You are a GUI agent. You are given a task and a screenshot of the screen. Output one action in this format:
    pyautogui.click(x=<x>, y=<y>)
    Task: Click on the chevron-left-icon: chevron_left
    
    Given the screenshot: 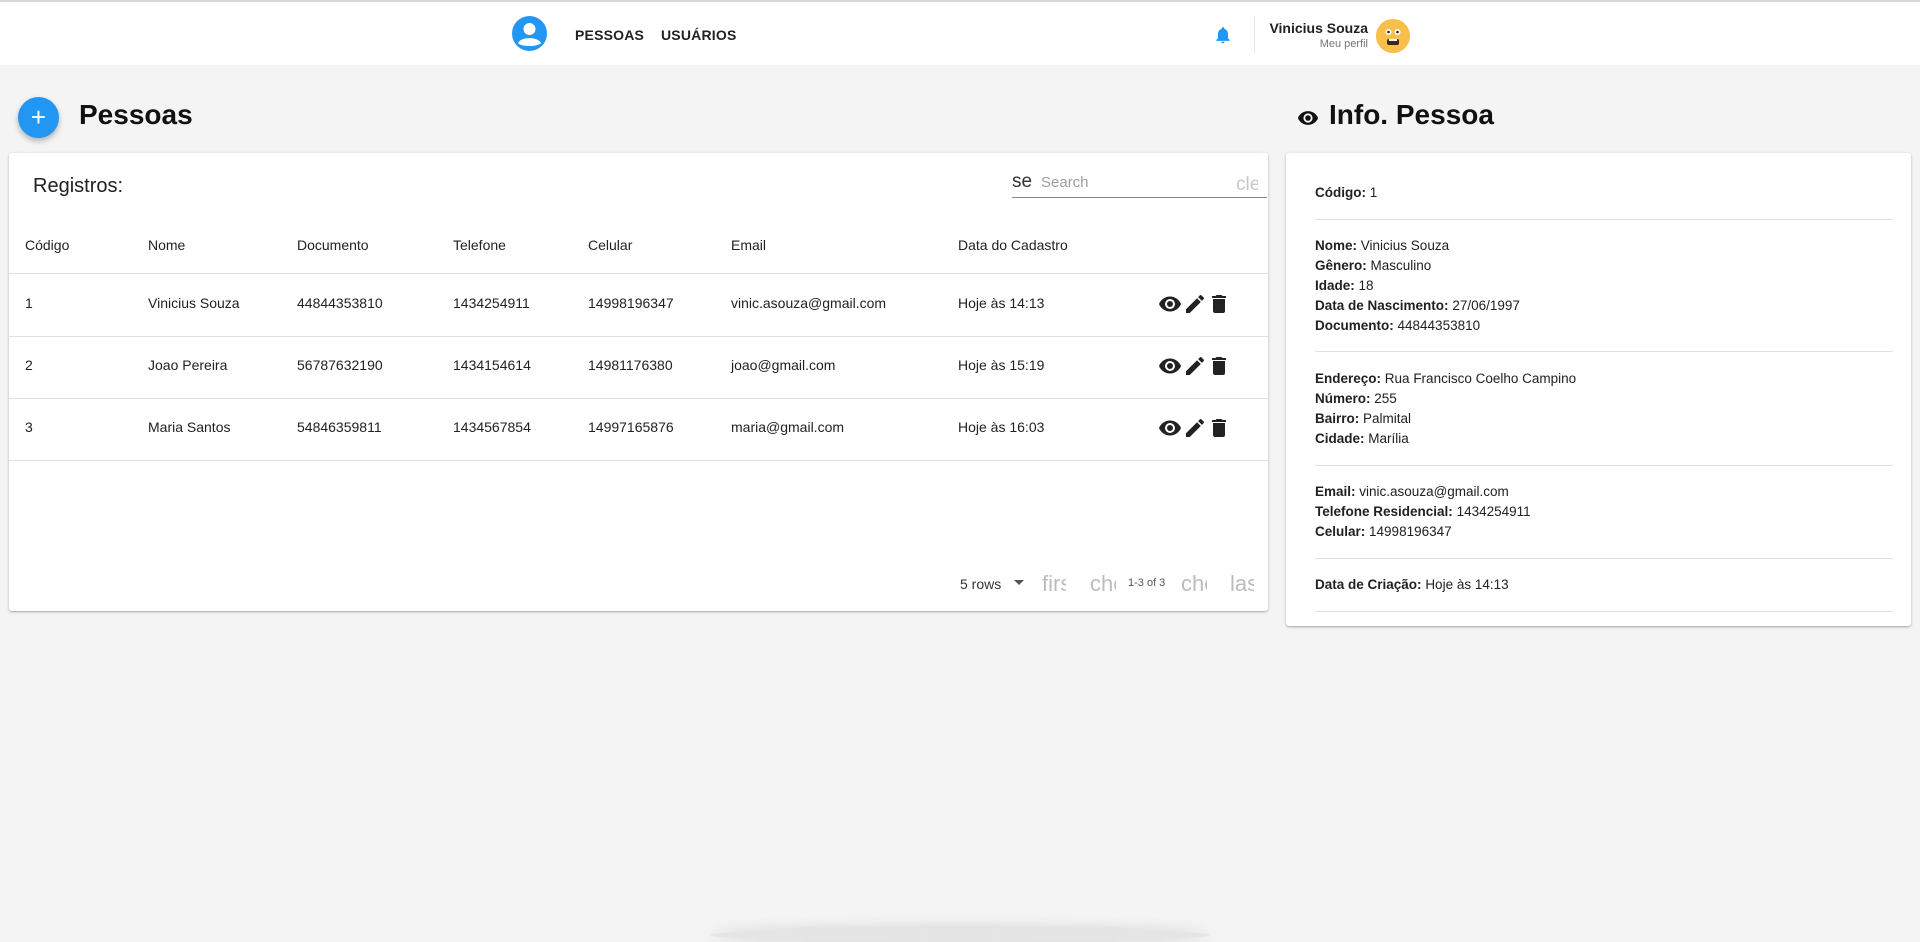 What is the action you would take?
    pyautogui.click(x=1103, y=584)
    